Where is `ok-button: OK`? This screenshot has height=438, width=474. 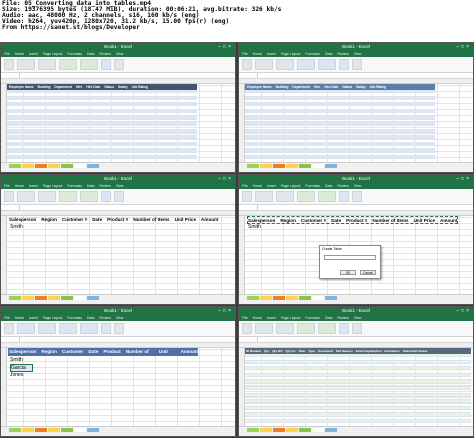
ok-button: OK is located at coordinates (348, 272).